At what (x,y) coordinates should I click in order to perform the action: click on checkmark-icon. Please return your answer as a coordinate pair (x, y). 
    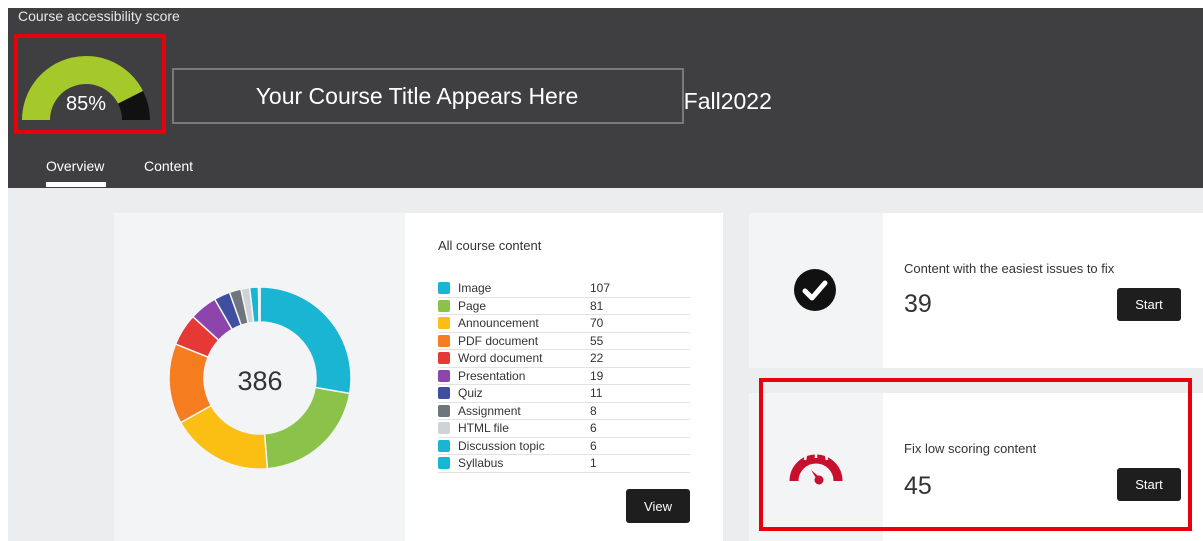
    Looking at the image, I should click on (815, 290).